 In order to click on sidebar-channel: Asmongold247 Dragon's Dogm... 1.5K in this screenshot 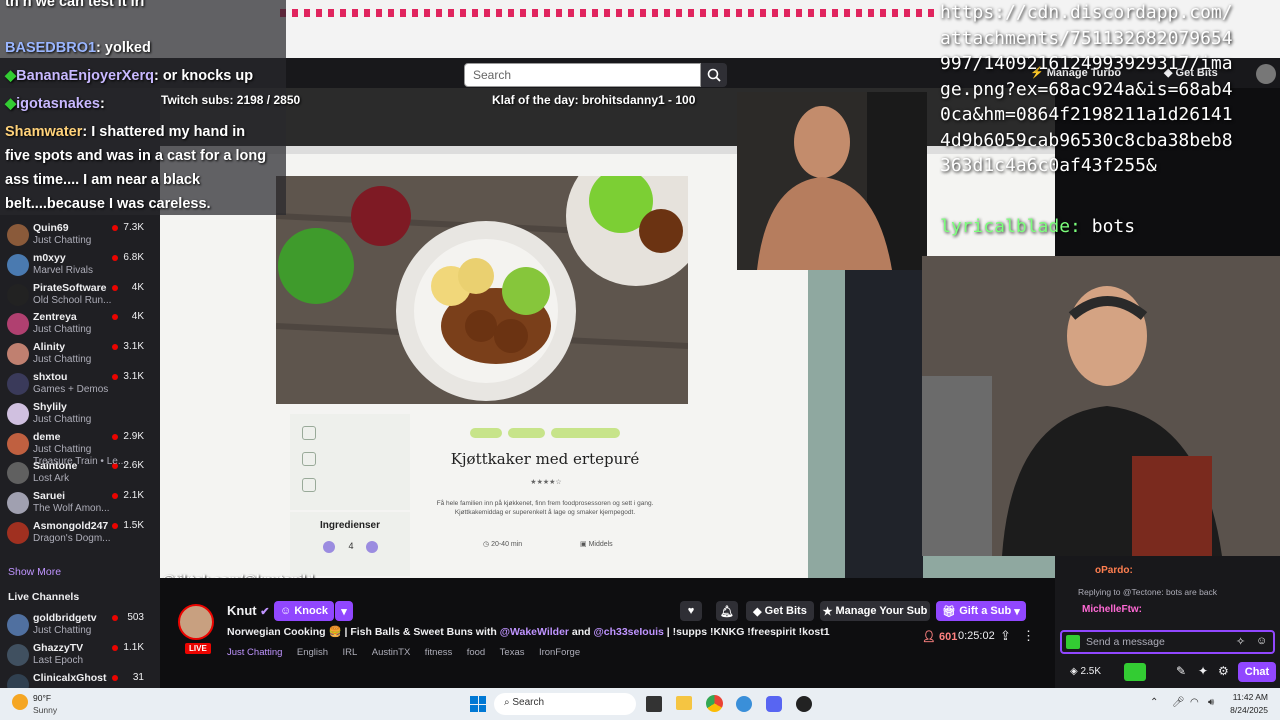, I will do `click(75, 533)`.